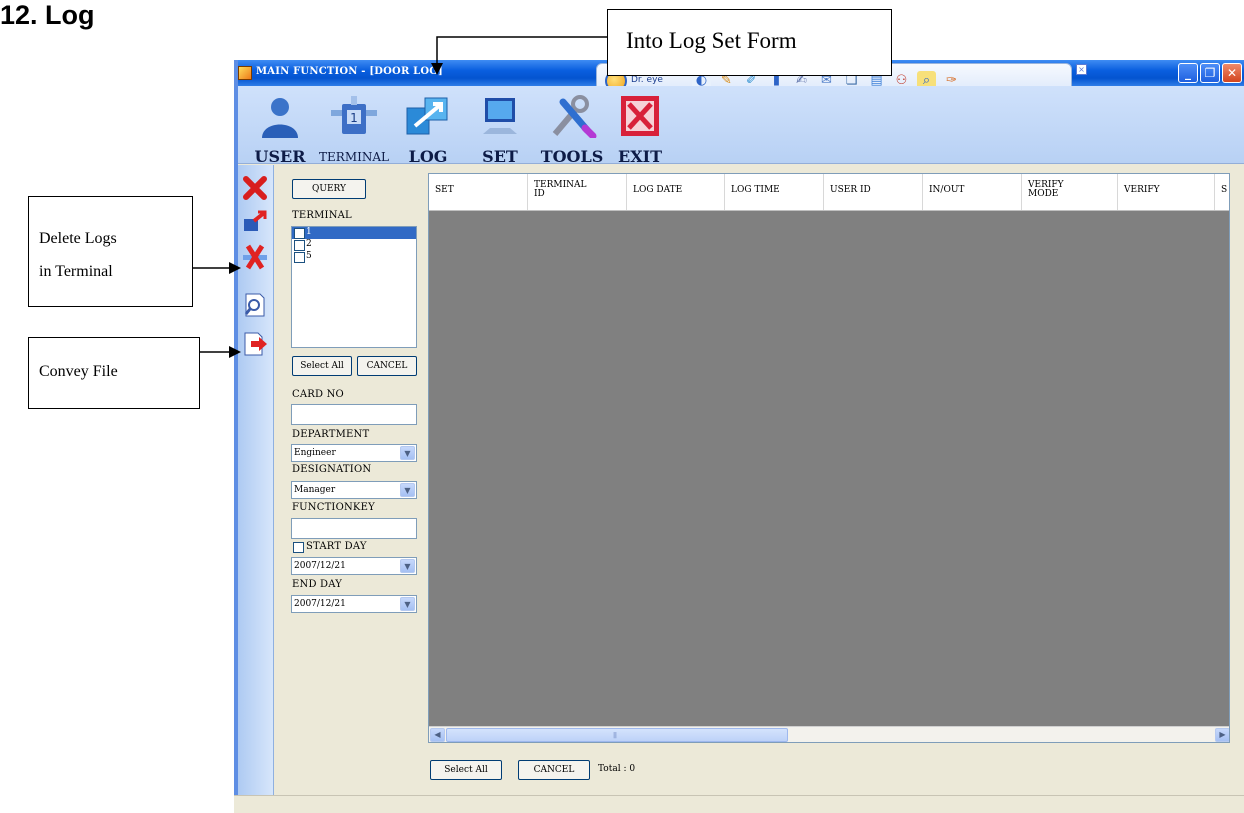 This screenshot has width=1244, height=813. What do you see at coordinates (947, 190) in the screenshot?
I see `column-label: IN/OUT` at bounding box center [947, 190].